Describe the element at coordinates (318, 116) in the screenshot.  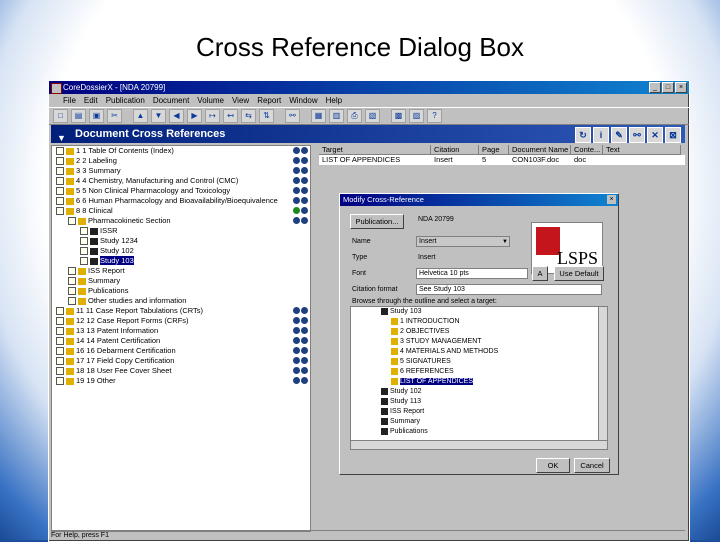
I see `document-icon: ▦` at that location.